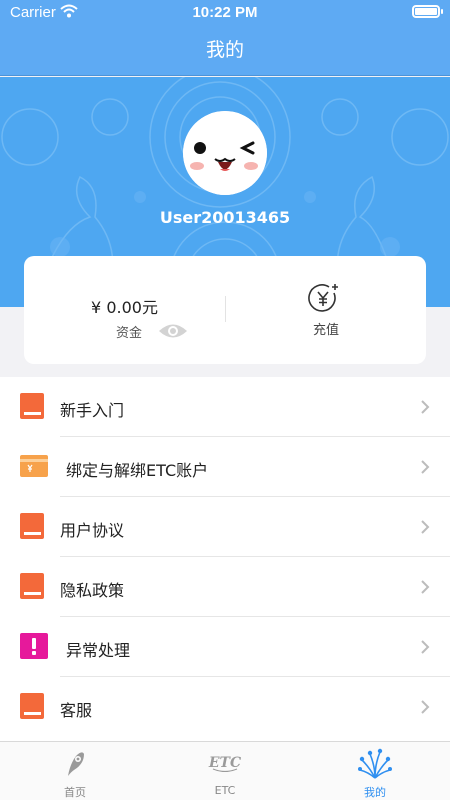 The image size is (450, 800). I want to click on menu-item-label: 异常处理, so click(98, 650).